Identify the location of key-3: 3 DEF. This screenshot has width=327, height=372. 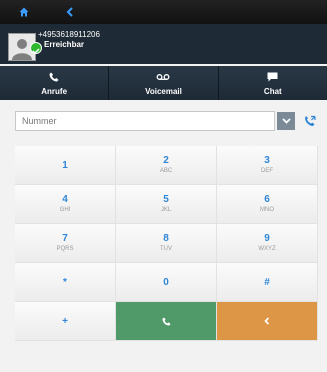
(267, 165).